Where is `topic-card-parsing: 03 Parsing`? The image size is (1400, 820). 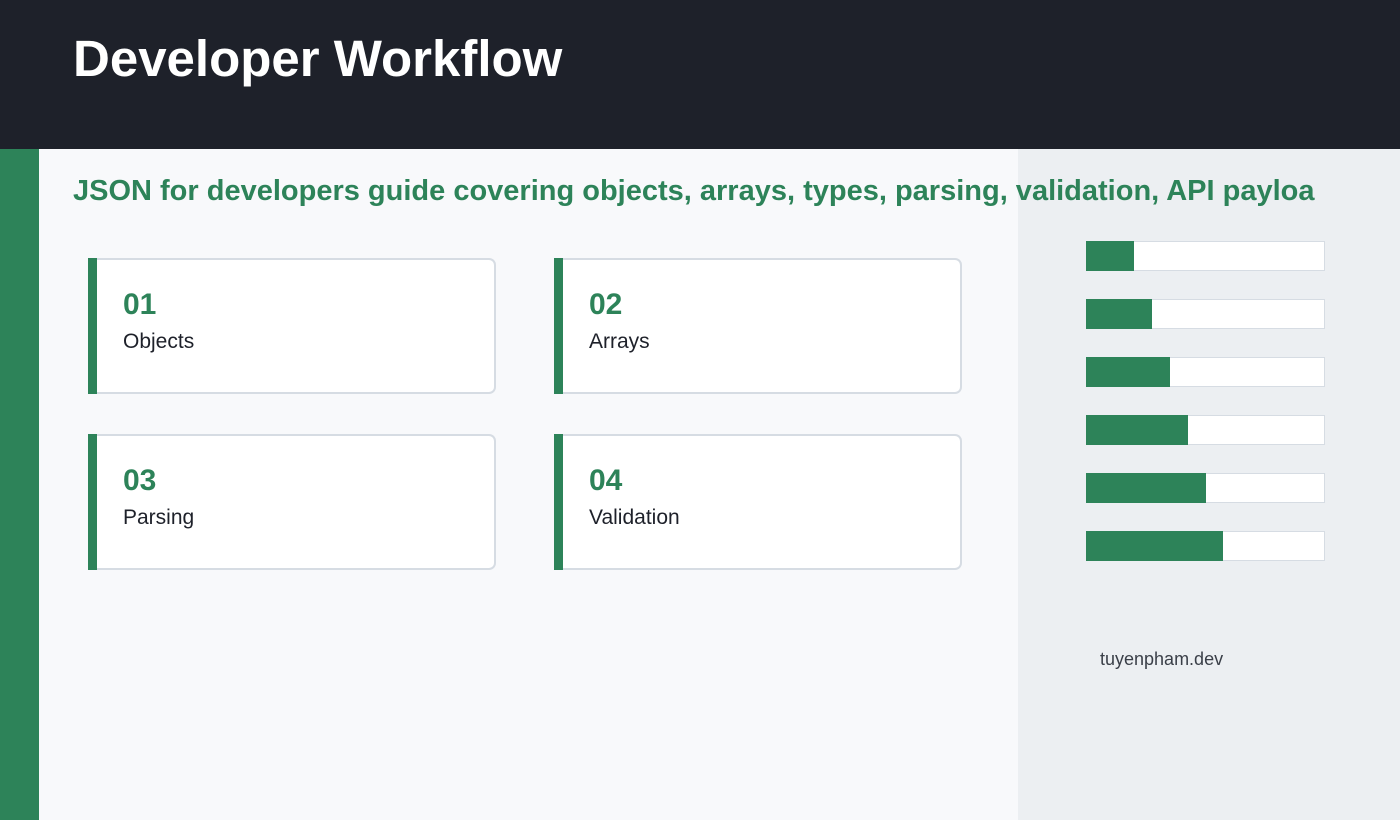
topic-card-parsing: 03 Parsing is located at coordinates (292, 502).